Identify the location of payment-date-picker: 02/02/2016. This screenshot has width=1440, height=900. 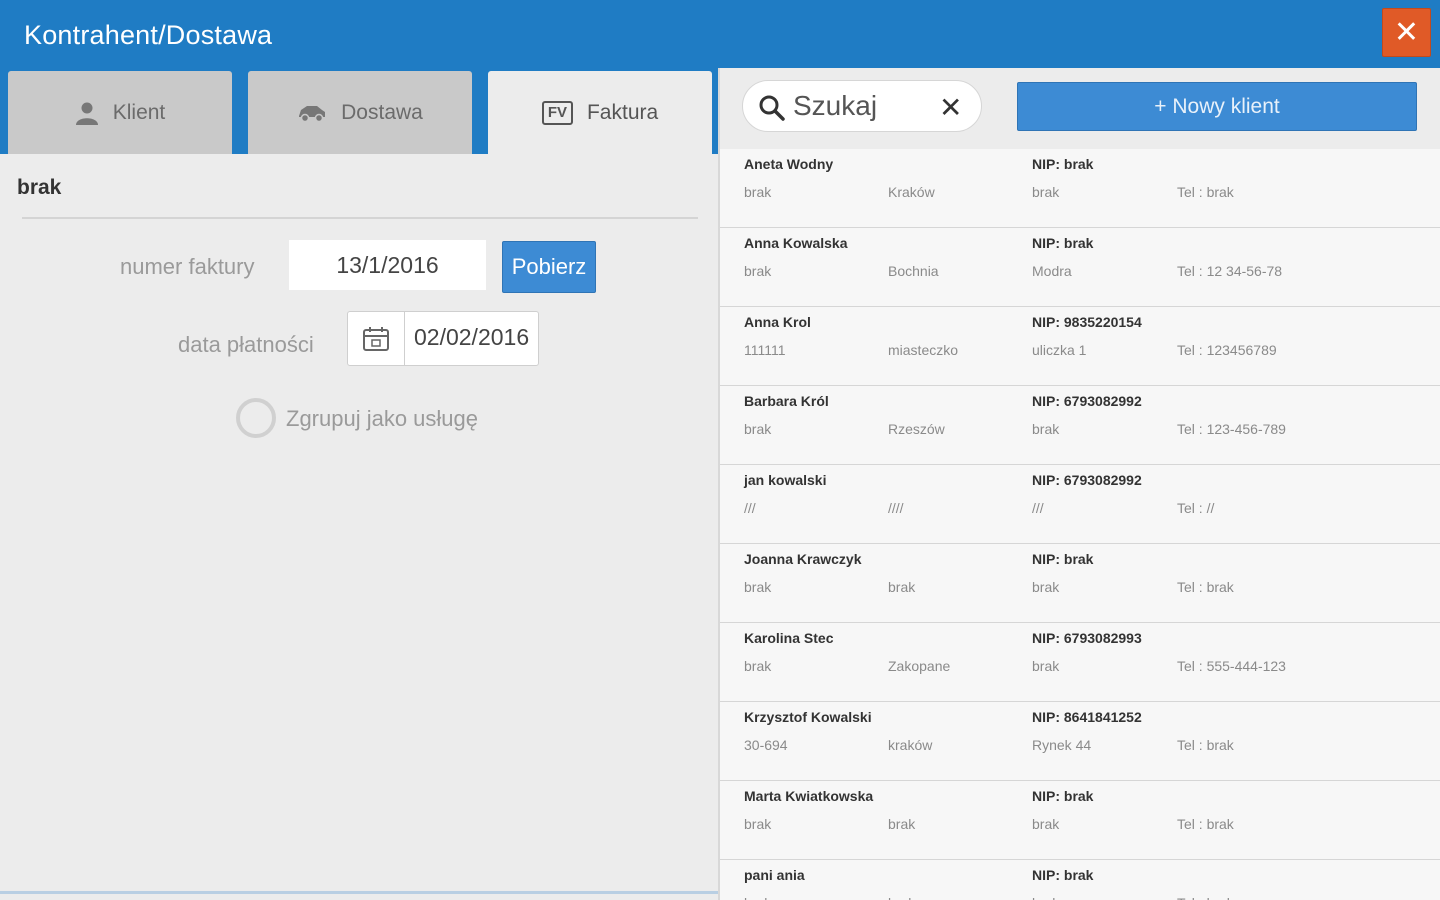
(443, 338).